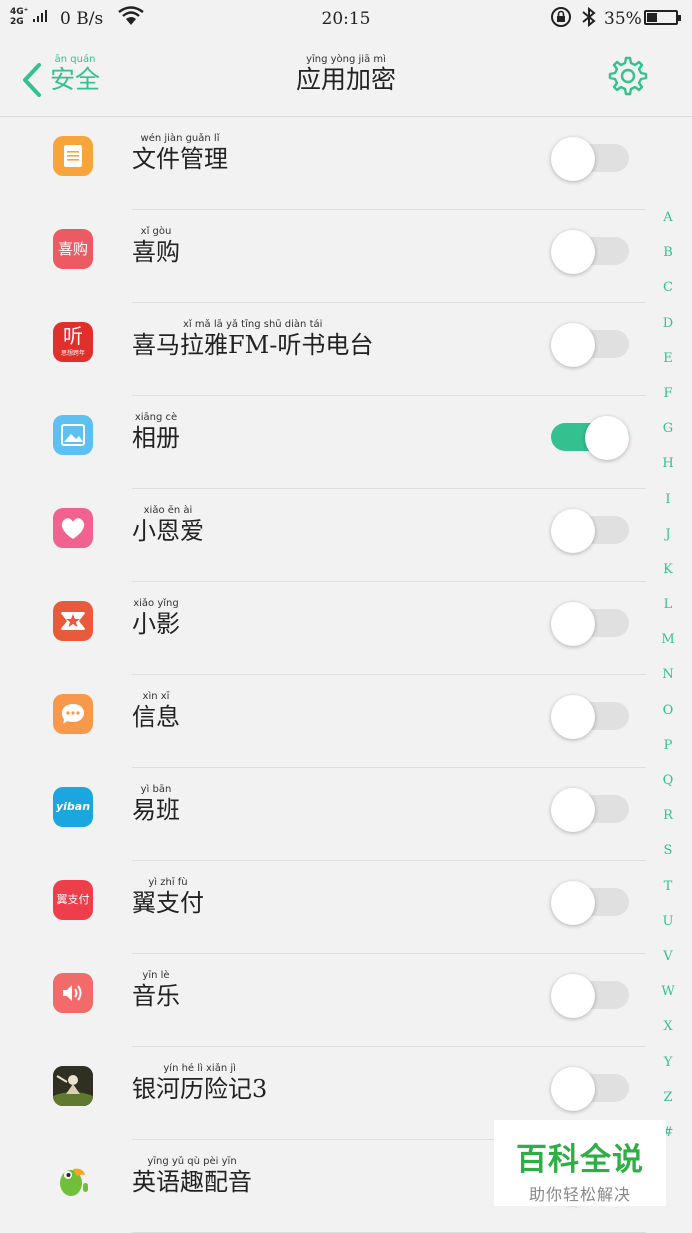 The height and width of the screenshot is (1233, 692). Describe the element at coordinates (73, 156) in the screenshot. I see `file-manager-icon` at that location.